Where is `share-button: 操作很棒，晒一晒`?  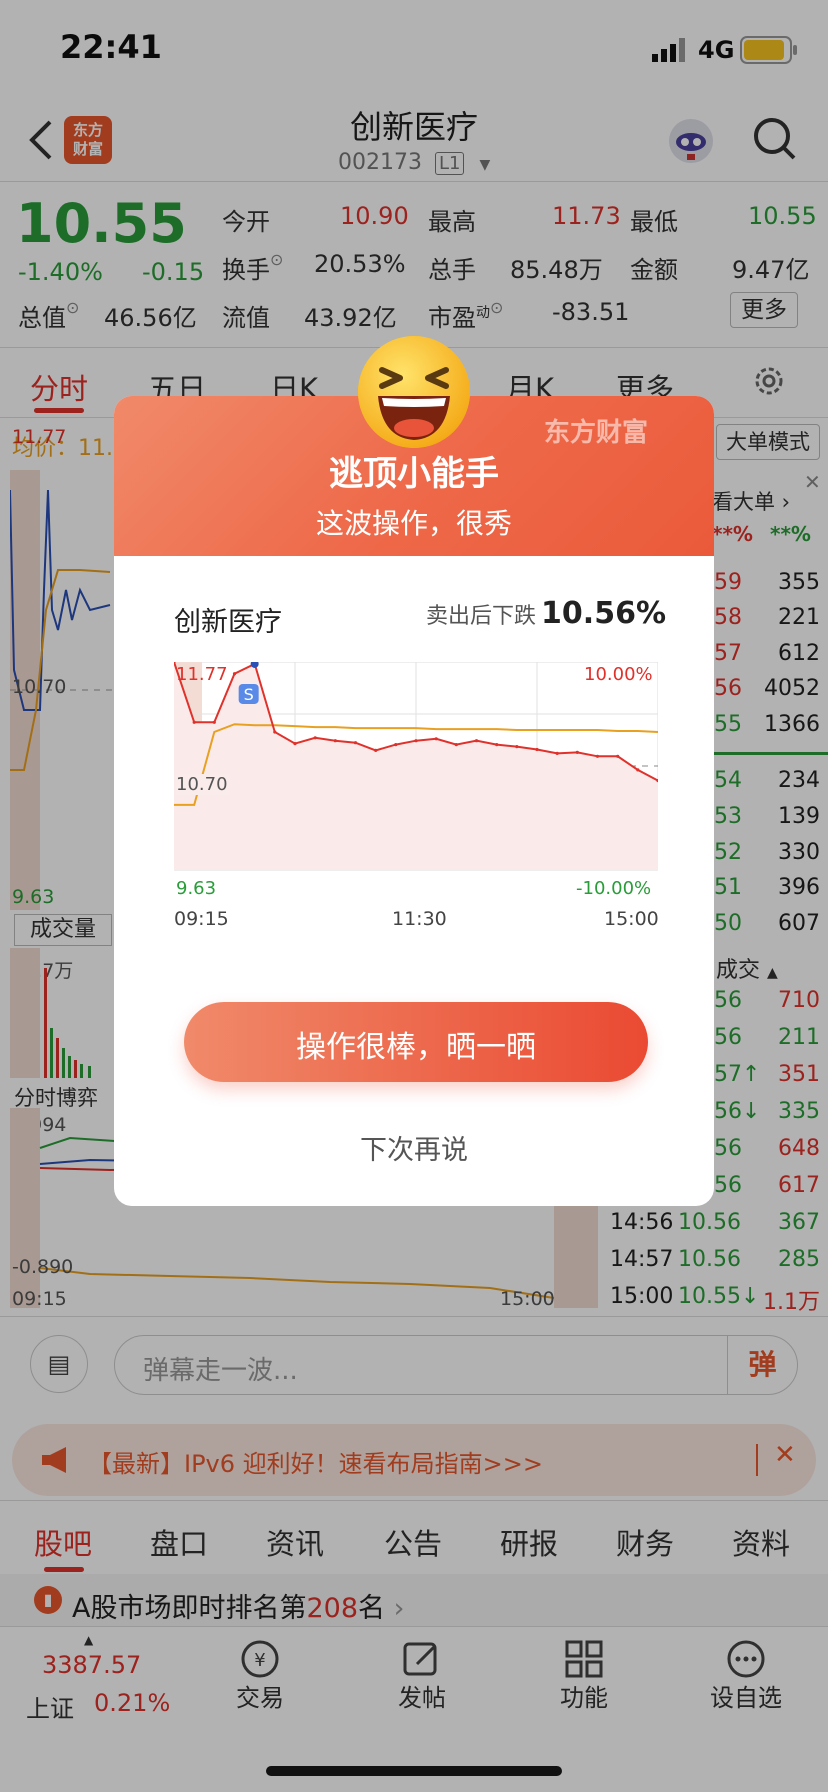
share-button: 操作很棒，晒一晒 is located at coordinates (416, 1042).